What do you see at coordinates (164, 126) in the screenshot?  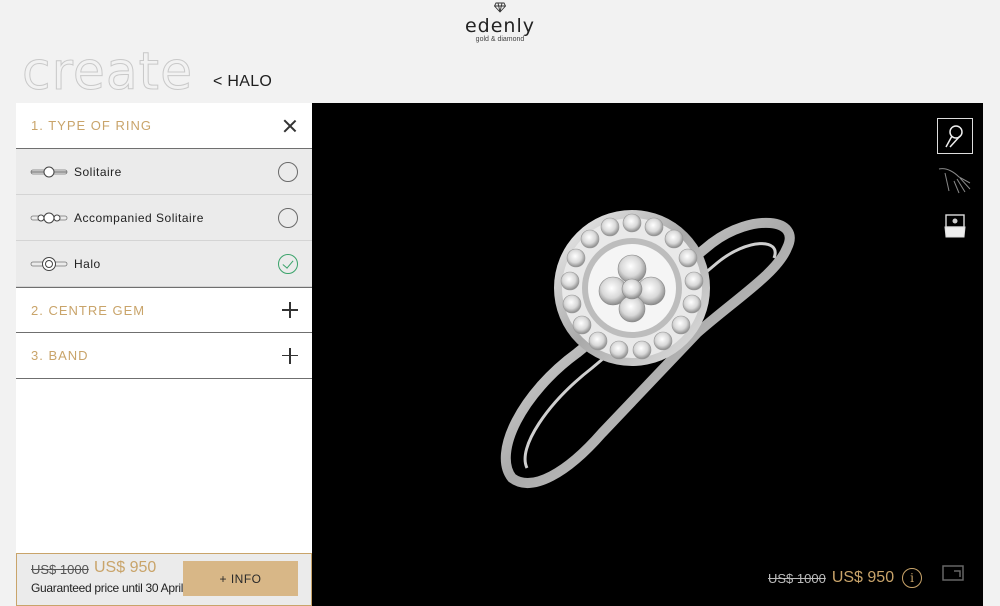 I see `section-type-of-ring: 1. TYPE OF RING` at bounding box center [164, 126].